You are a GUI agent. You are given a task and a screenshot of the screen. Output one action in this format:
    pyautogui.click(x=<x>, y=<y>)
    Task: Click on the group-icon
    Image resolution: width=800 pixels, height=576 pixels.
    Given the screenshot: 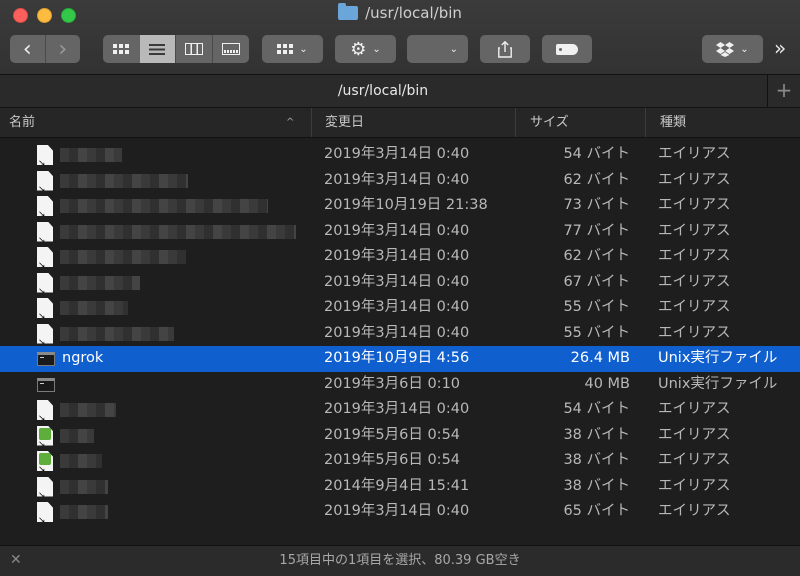 What is the action you would take?
    pyautogui.click(x=285, y=49)
    